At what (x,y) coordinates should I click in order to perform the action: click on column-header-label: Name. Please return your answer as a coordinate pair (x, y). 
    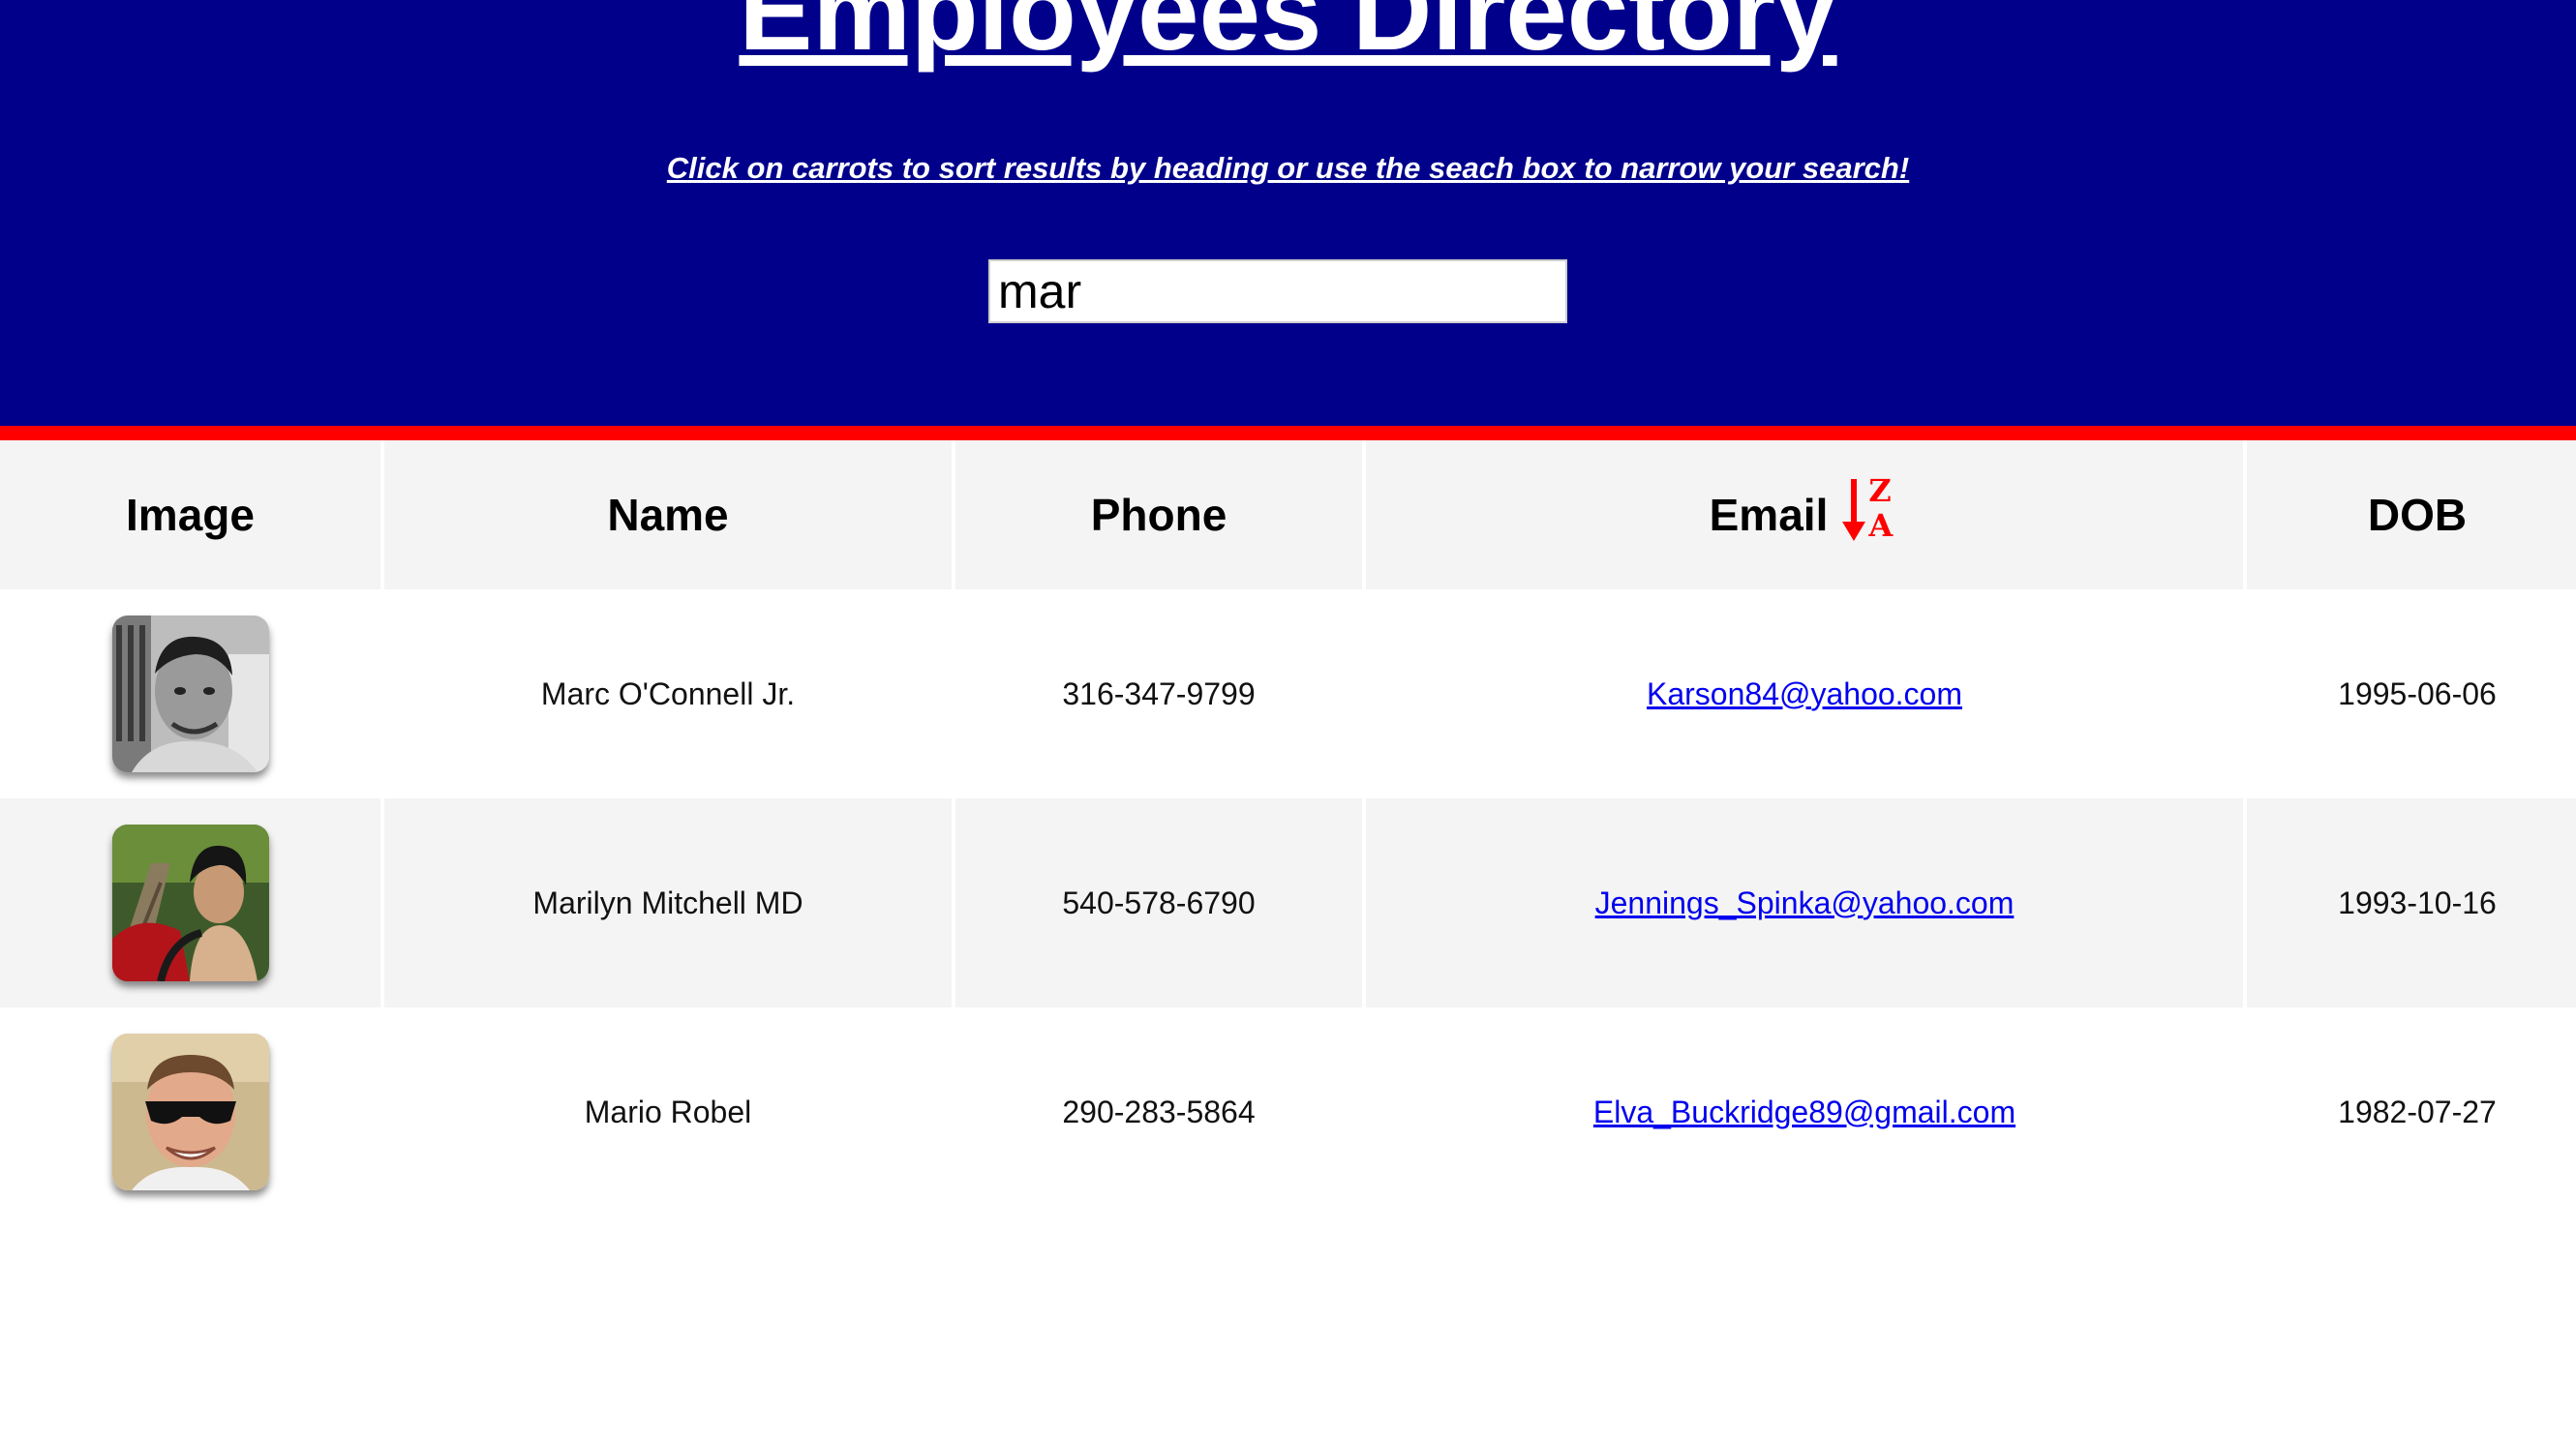
    Looking at the image, I should click on (668, 515).